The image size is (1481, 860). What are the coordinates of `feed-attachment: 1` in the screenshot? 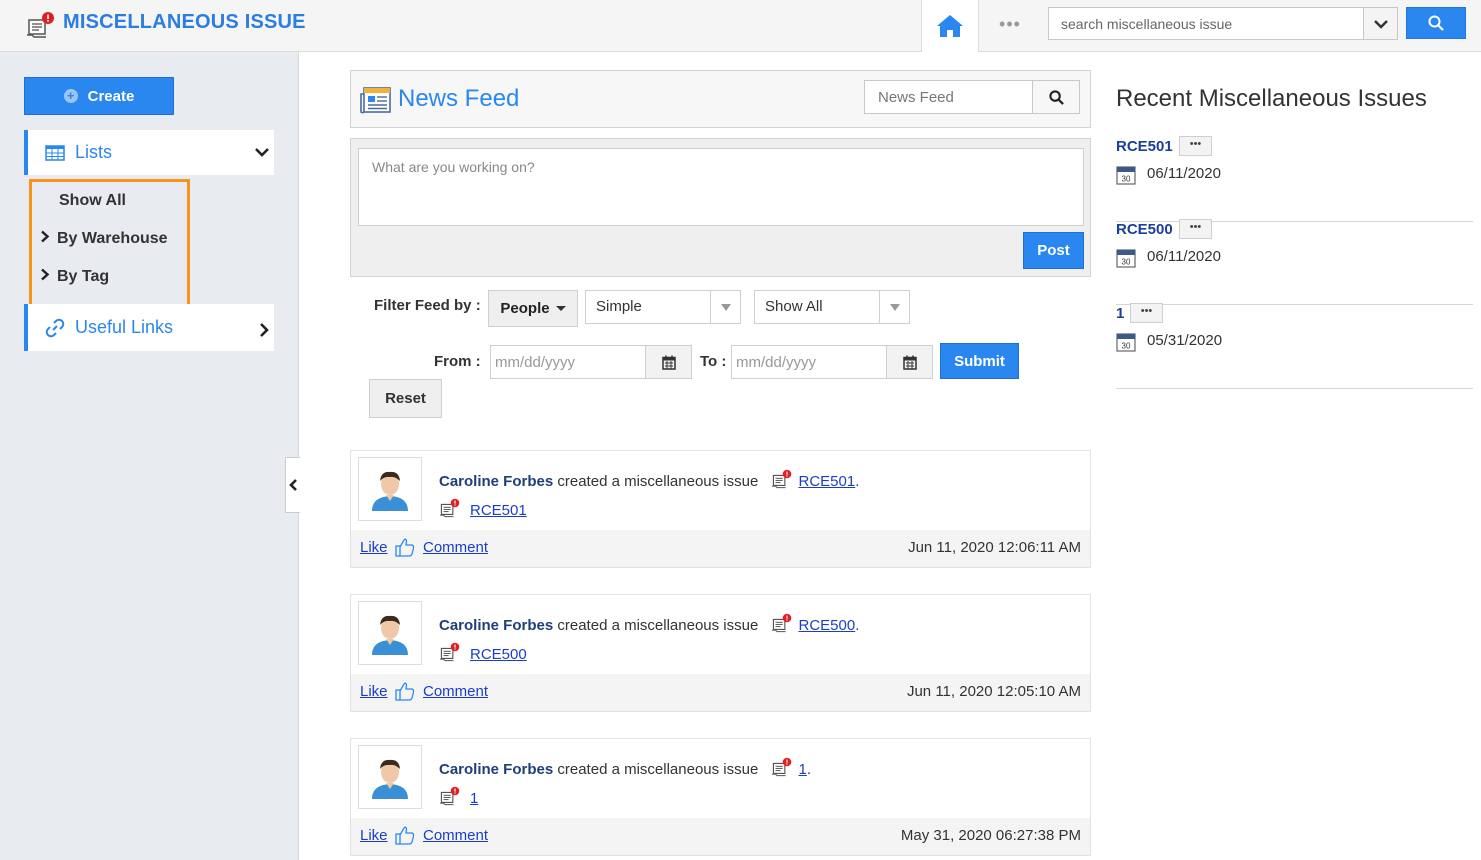 It's located at (458, 798).